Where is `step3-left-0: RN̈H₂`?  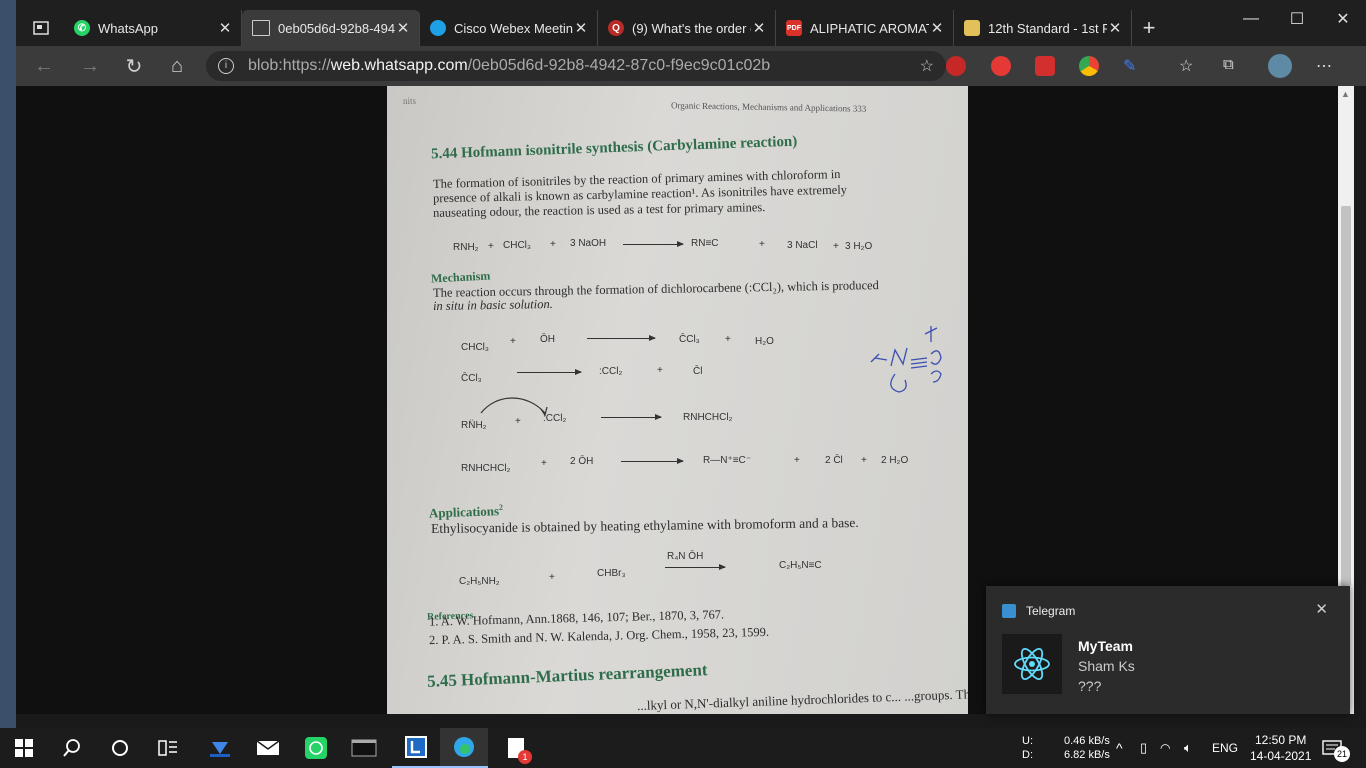
step3-left-0: RN̈H₂ is located at coordinates (474, 425).